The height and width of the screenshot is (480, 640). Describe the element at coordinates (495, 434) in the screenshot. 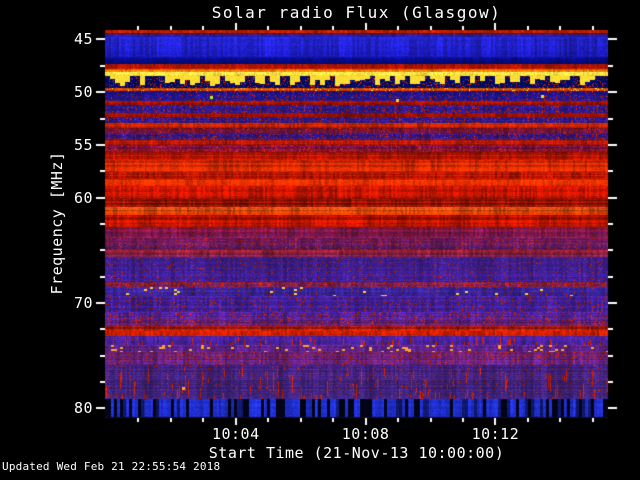

I see `x-tick-label: 10:12` at that location.